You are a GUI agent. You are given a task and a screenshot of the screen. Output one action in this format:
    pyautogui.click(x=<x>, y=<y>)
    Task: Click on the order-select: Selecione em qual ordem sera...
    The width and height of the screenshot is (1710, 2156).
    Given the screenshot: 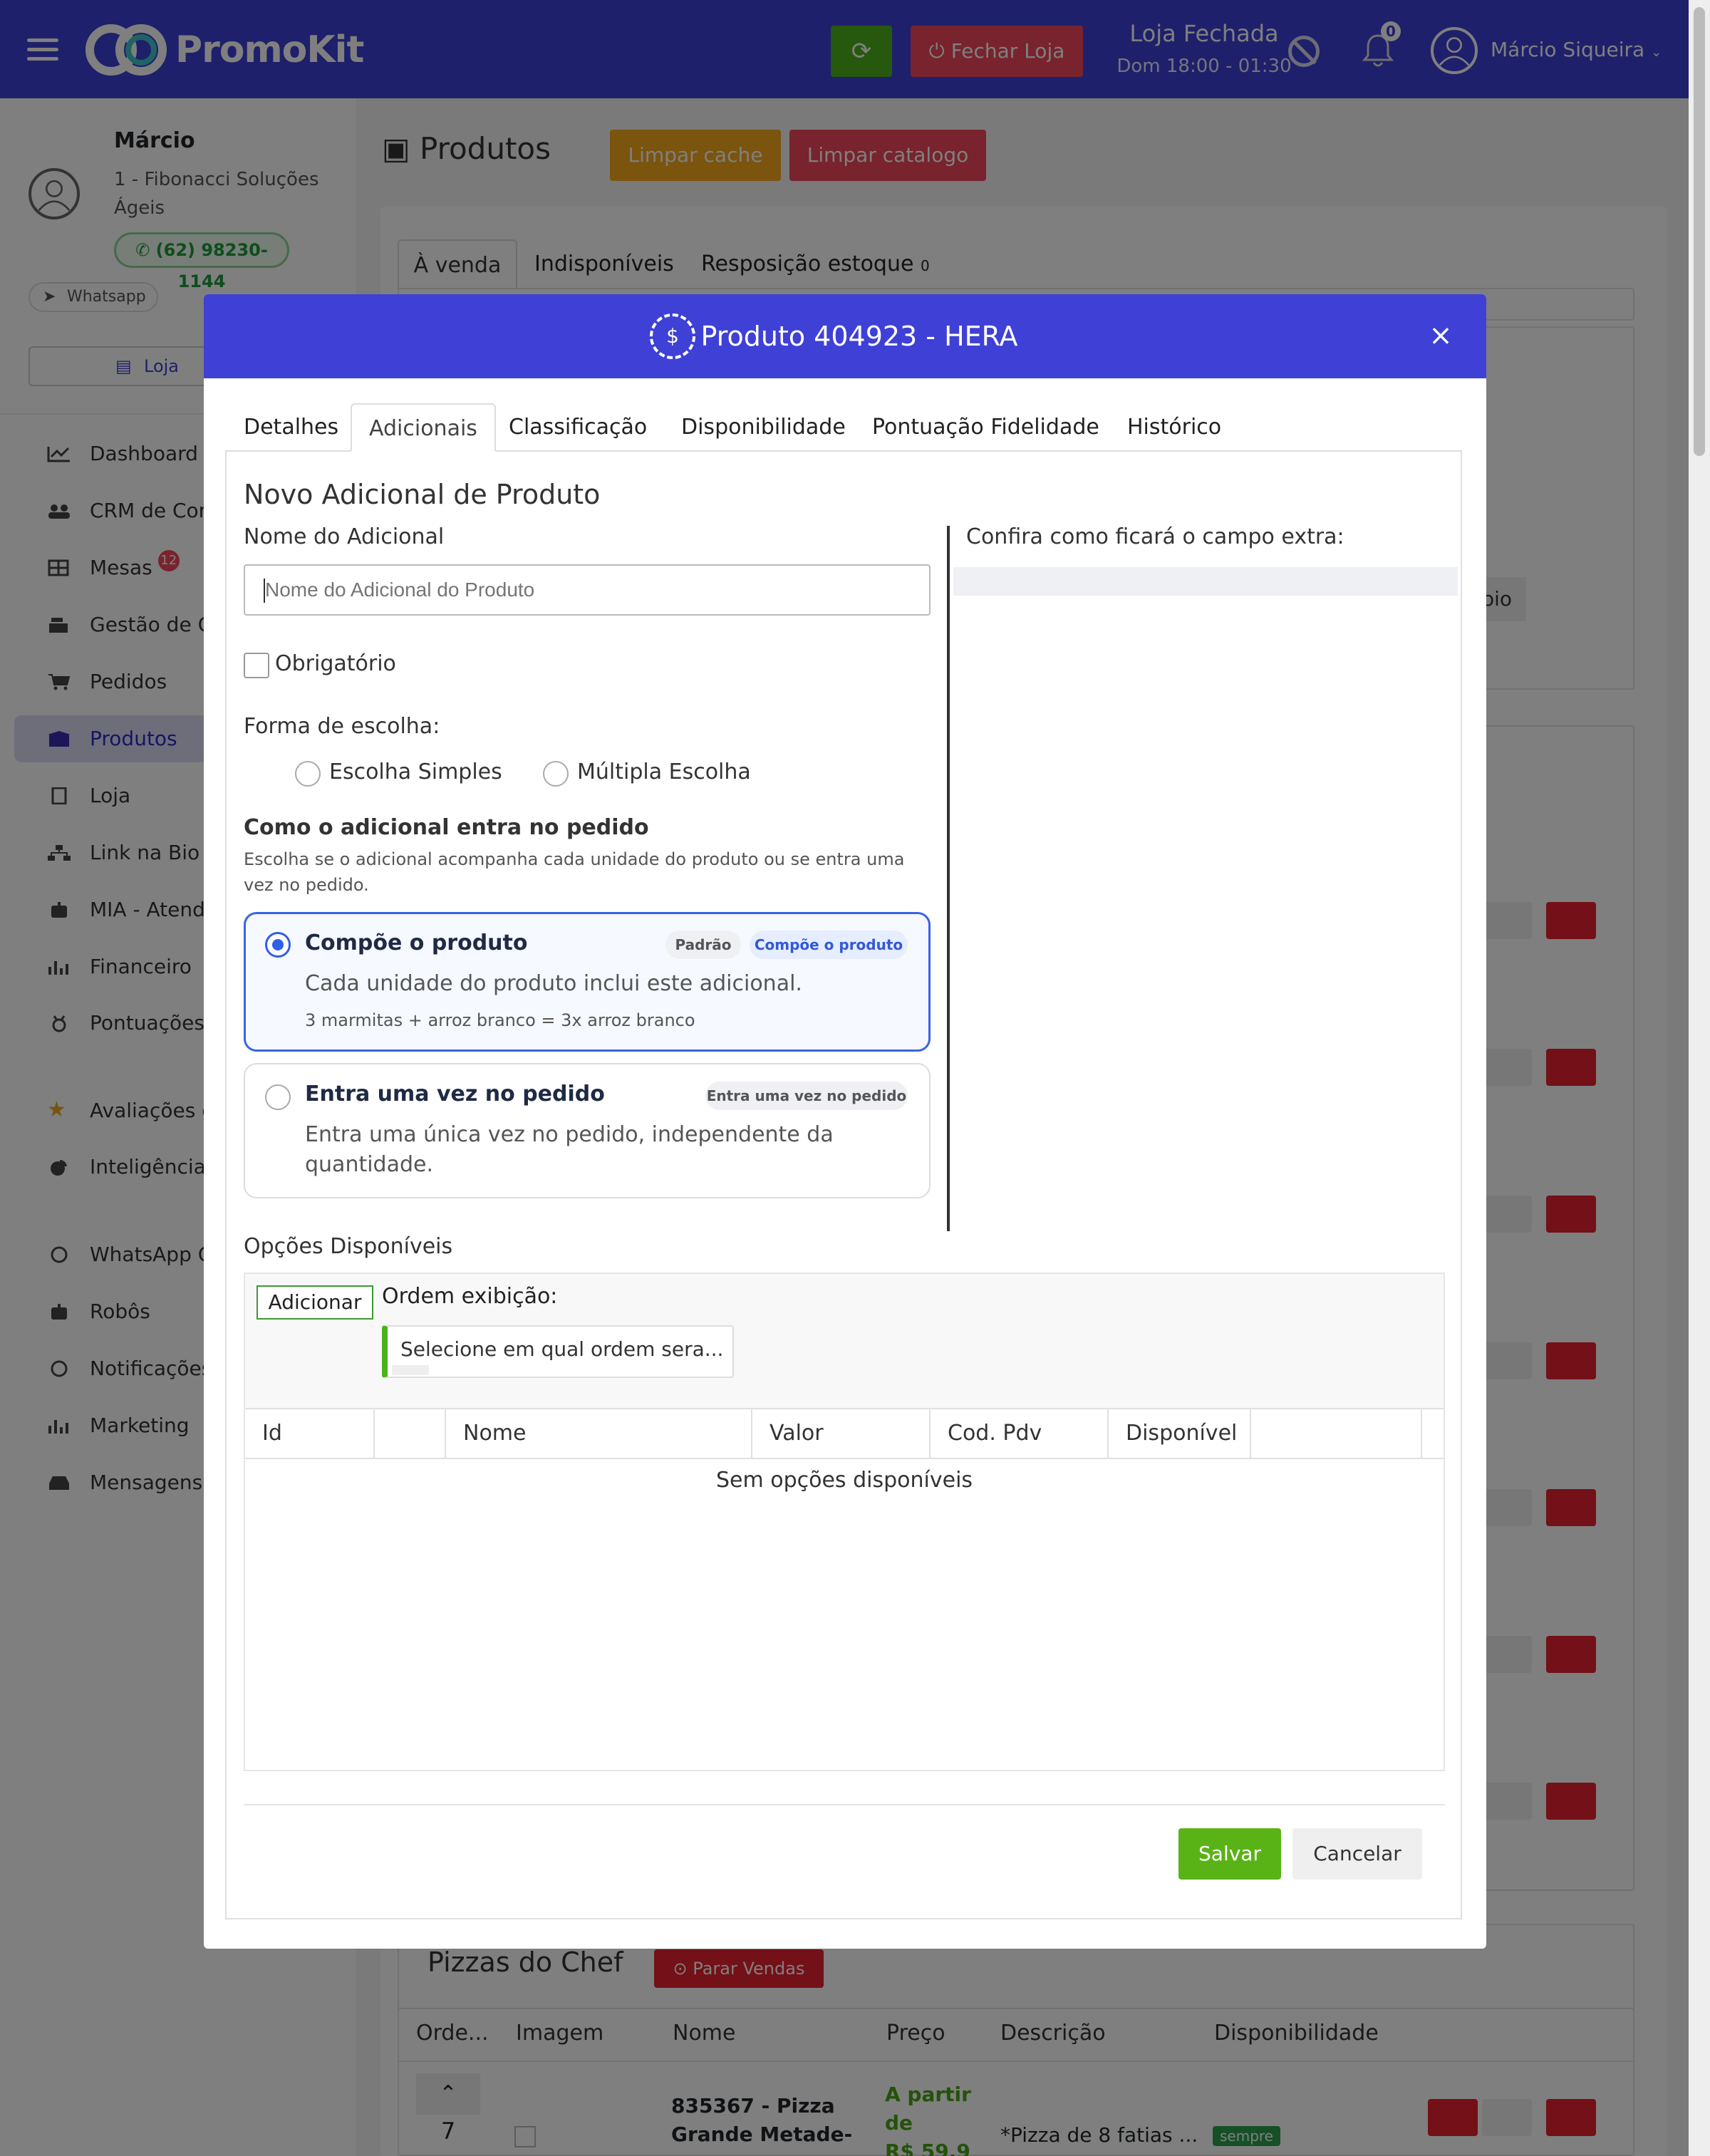 What is the action you would take?
    pyautogui.click(x=558, y=1351)
    